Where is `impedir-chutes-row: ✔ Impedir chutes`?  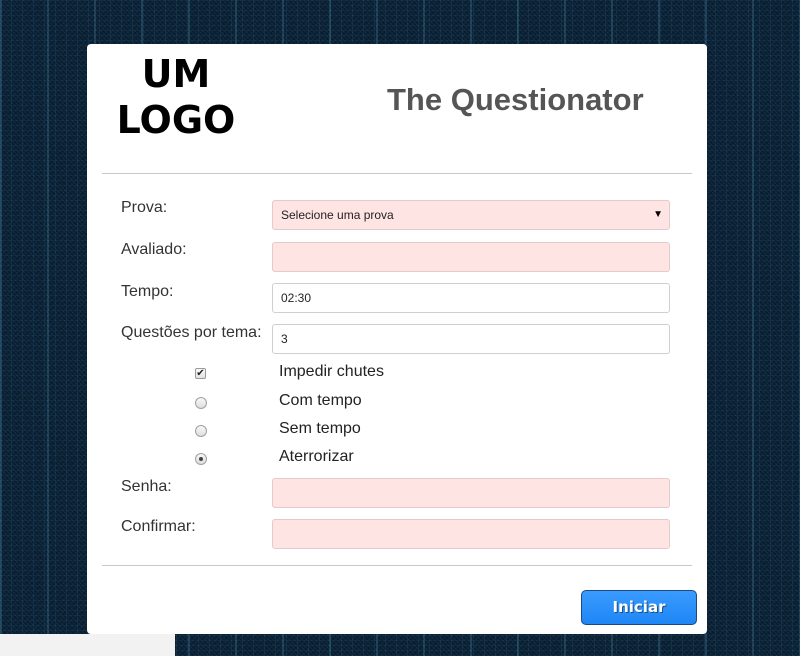
impedir-chutes-row: ✔ Impedir chutes is located at coordinates (397, 375).